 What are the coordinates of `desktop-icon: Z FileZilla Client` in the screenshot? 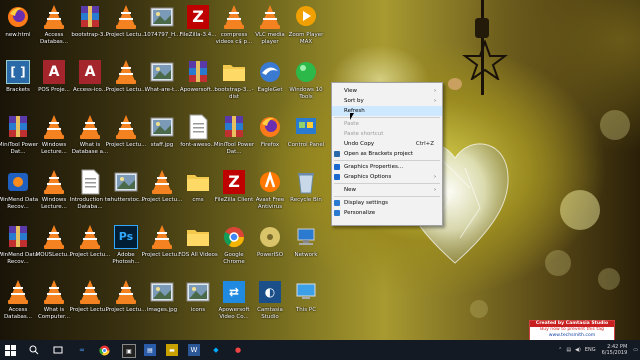 It's located at (234, 193).